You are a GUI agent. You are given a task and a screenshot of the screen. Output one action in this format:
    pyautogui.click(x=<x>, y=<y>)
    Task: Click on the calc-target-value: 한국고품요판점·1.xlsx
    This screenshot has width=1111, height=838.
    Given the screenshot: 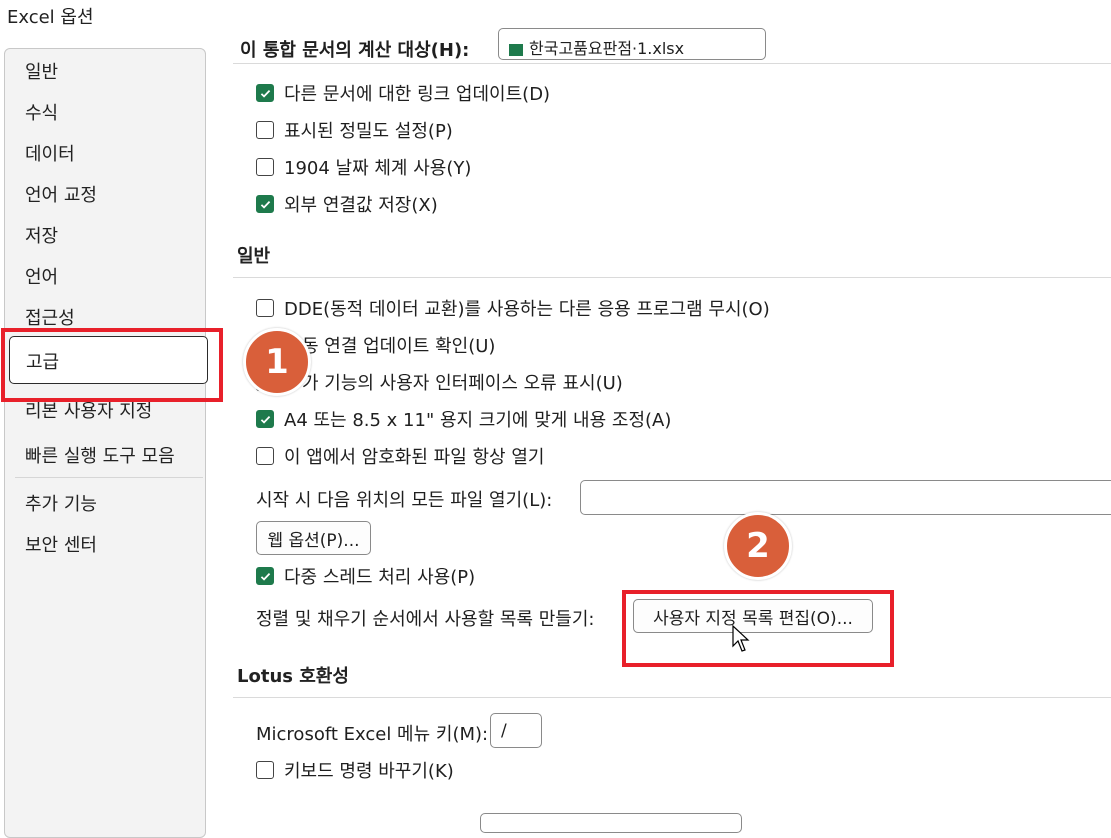 What is the action you would take?
    pyautogui.click(x=607, y=48)
    